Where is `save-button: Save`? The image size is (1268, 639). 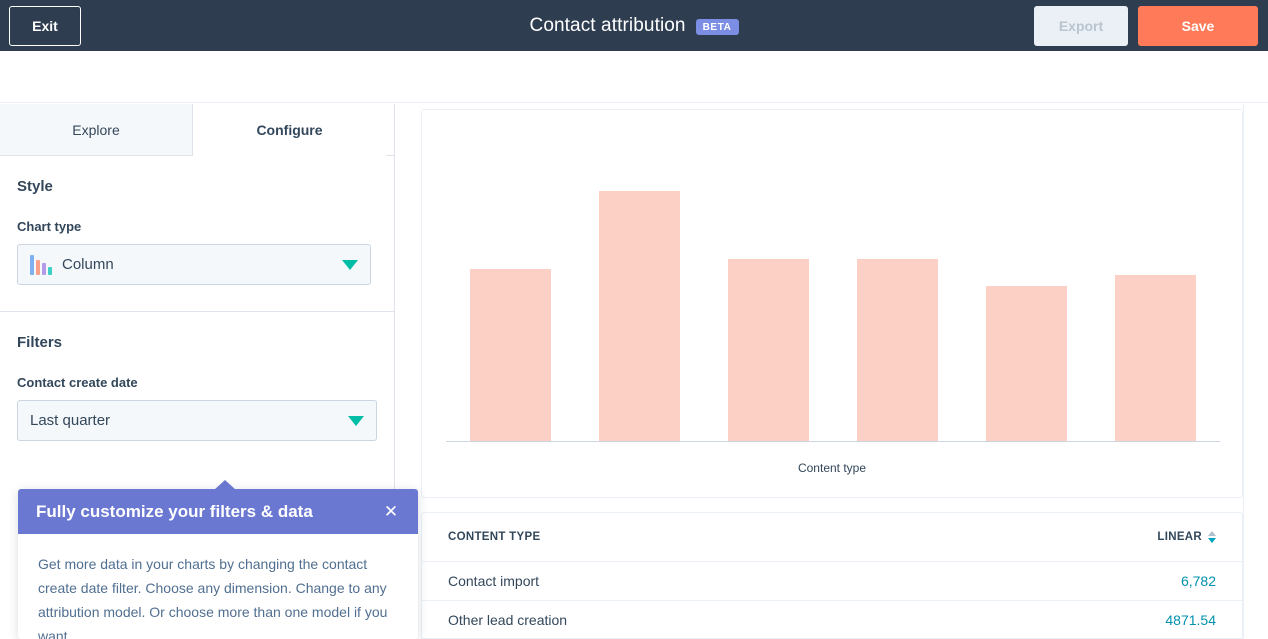 save-button: Save is located at coordinates (1198, 25).